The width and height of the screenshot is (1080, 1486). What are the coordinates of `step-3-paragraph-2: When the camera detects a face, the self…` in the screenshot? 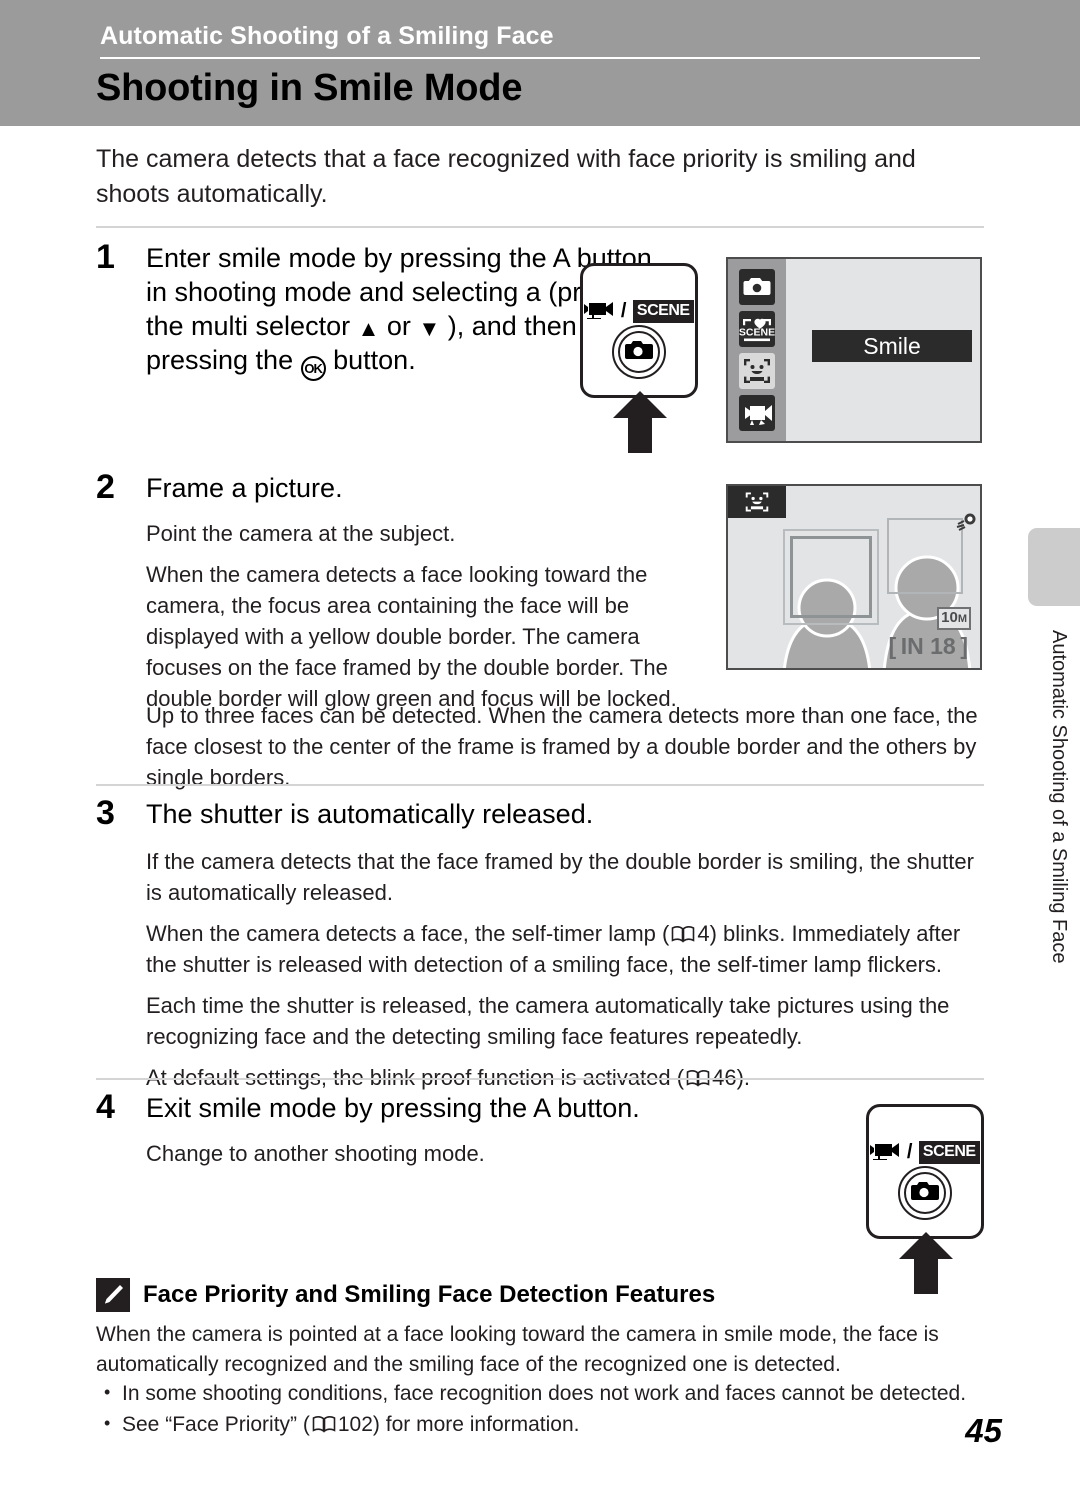 It's located at (566, 949).